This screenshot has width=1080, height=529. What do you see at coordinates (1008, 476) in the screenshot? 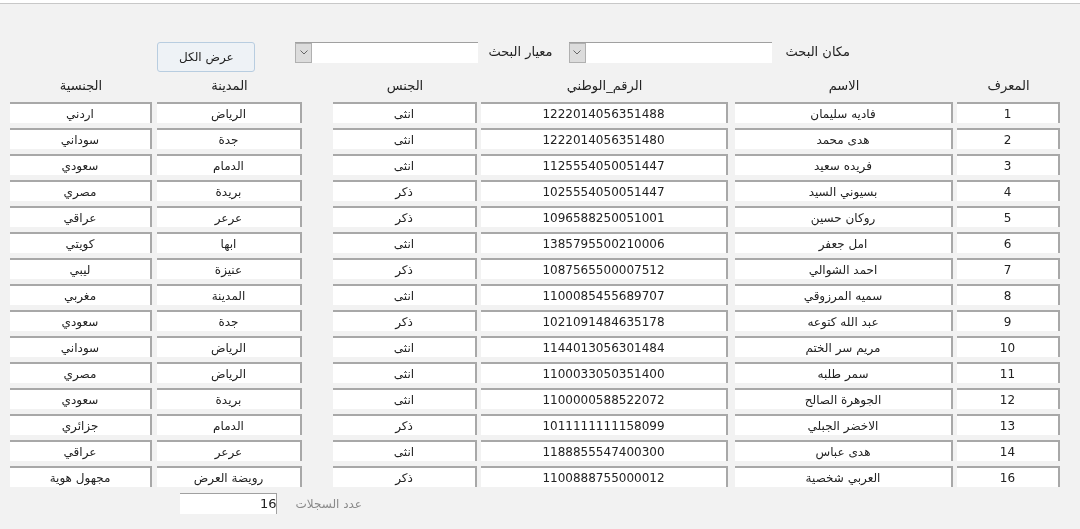
I see `table-cell: 16` at bounding box center [1008, 476].